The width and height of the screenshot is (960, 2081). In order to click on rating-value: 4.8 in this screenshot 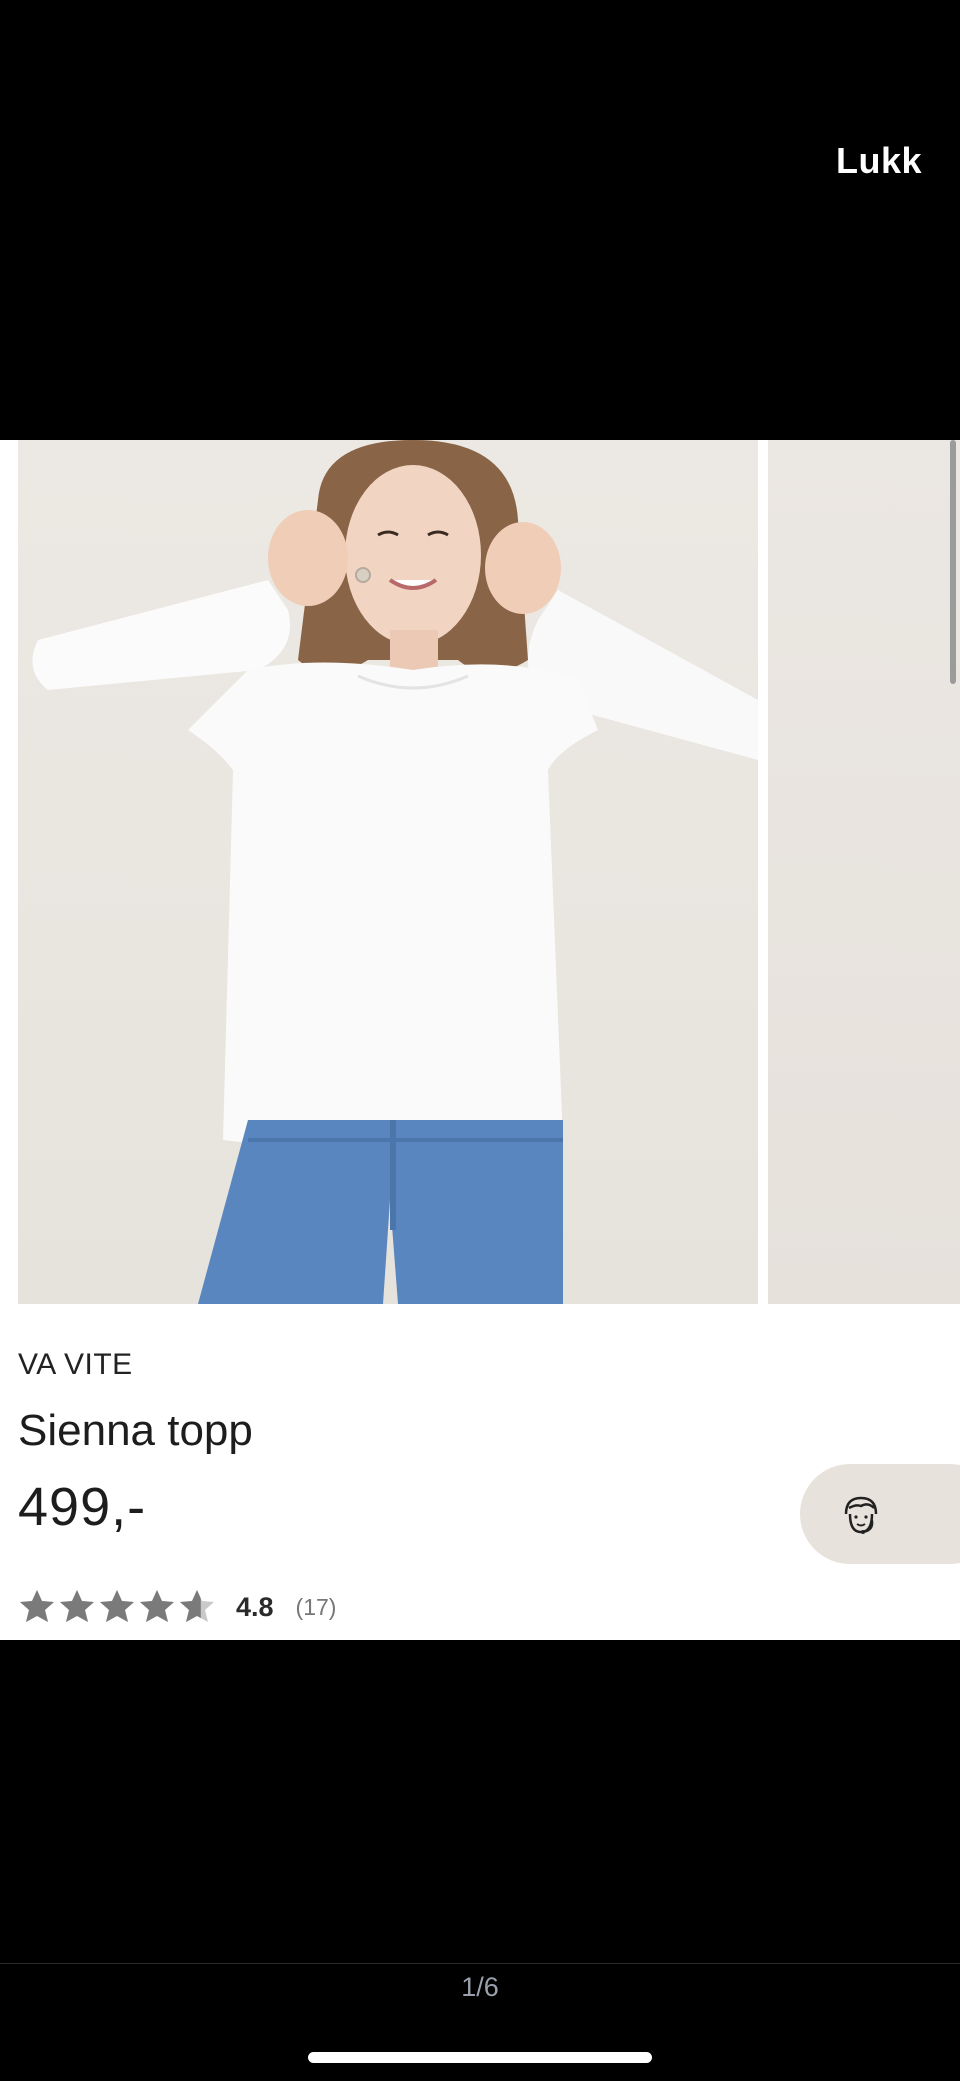, I will do `click(255, 1606)`.